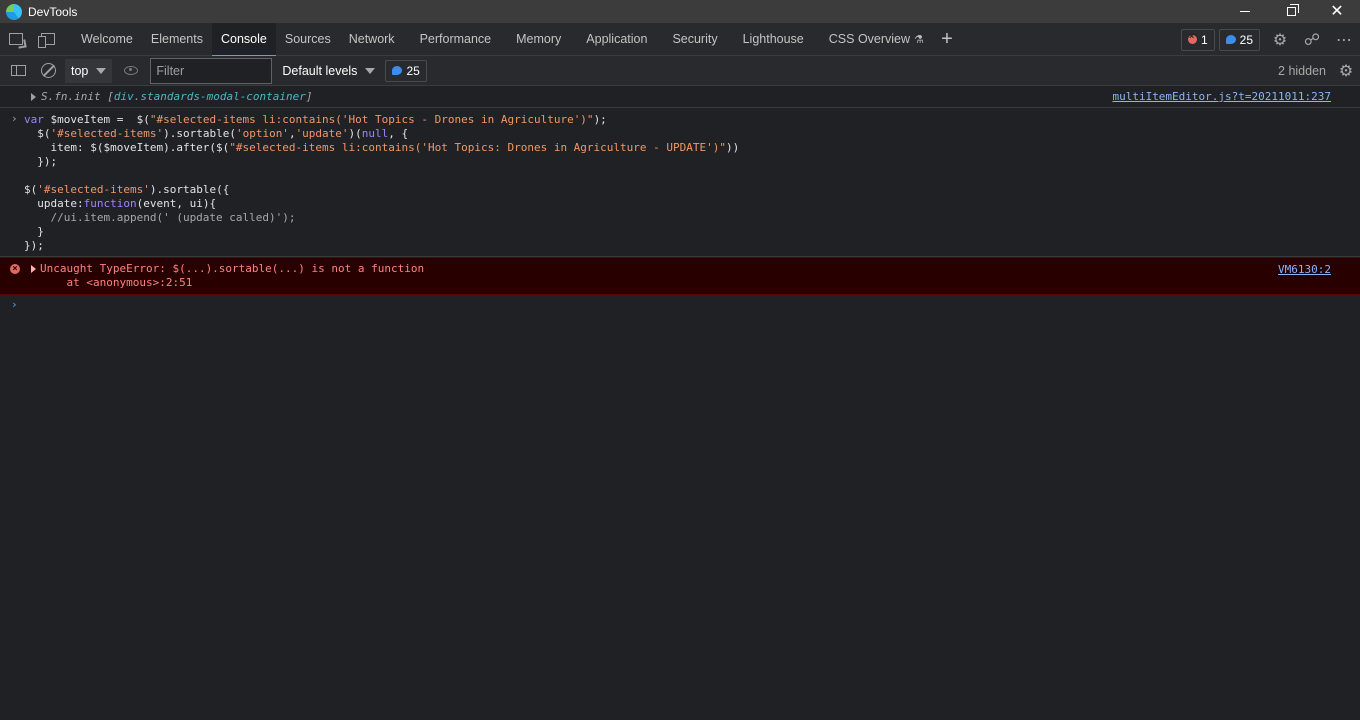 This screenshot has height=720, width=1360. What do you see at coordinates (14, 11) in the screenshot?
I see `edge-logo-icon` at bounding box center [14, 11].